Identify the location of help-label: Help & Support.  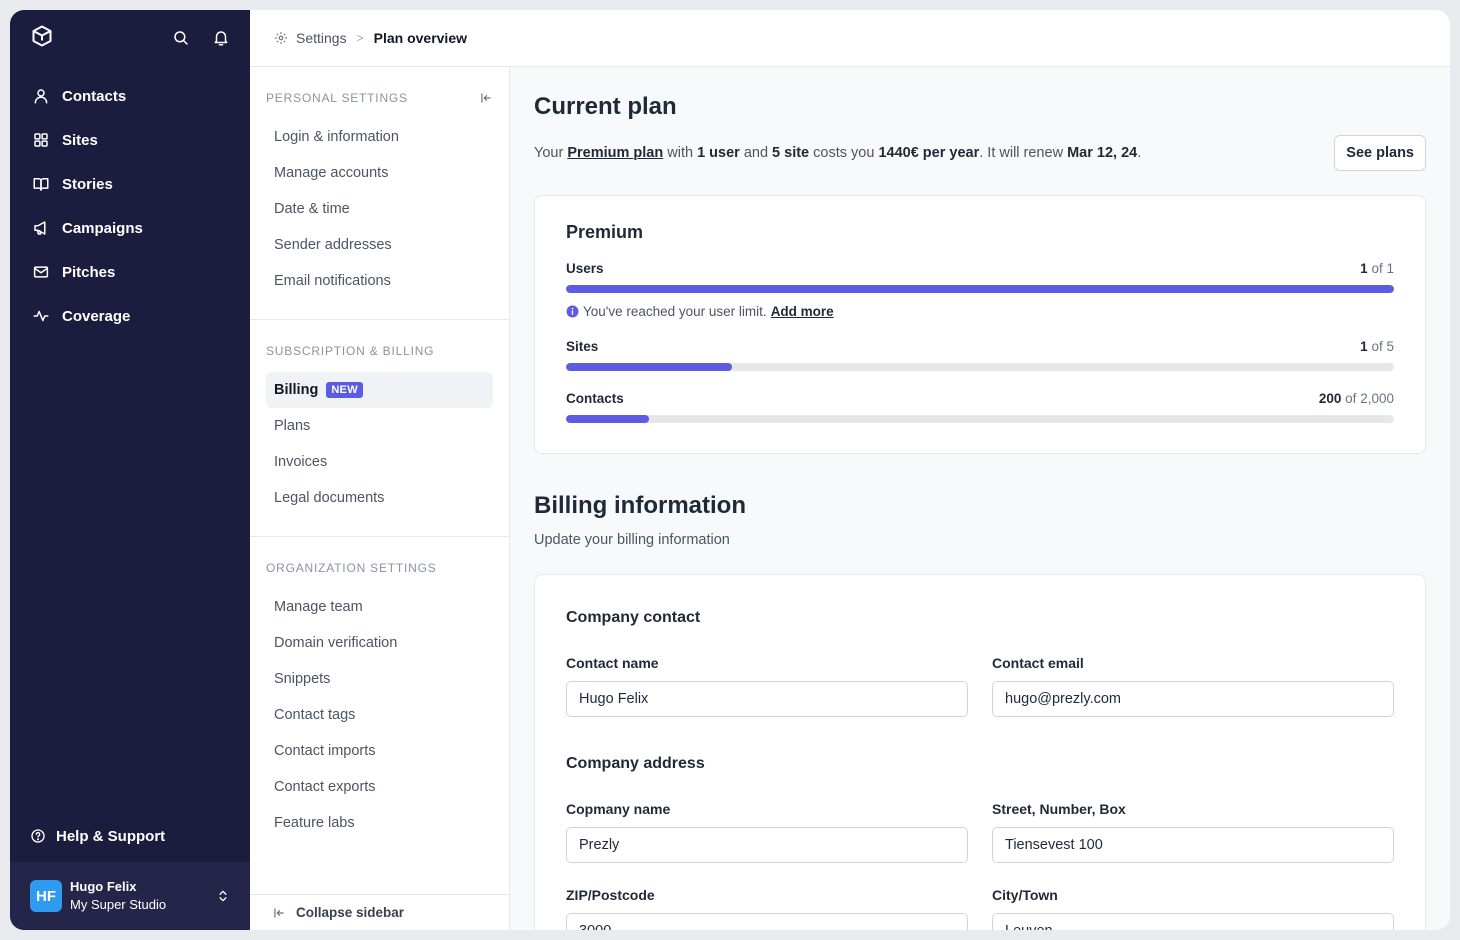
(111, 836).